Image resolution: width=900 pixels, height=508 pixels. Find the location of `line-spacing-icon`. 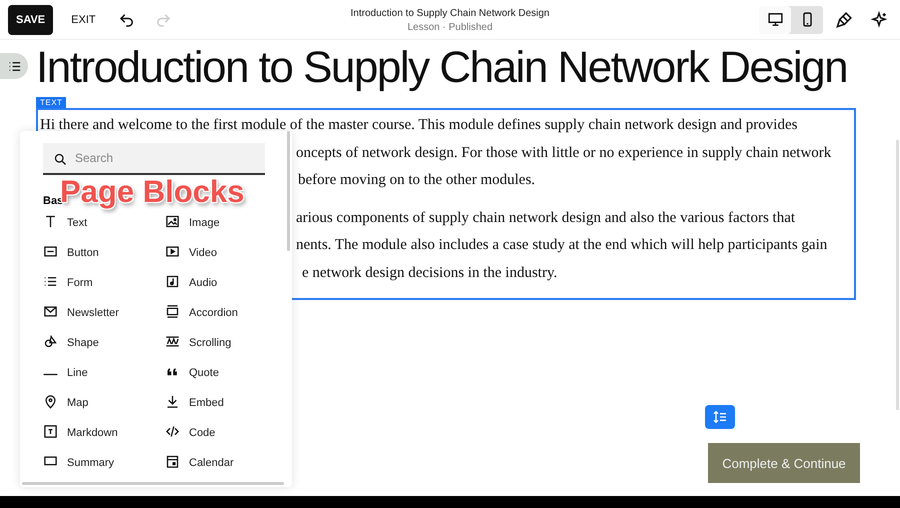

line-spacing-icon is located at coordinates (720, 417).